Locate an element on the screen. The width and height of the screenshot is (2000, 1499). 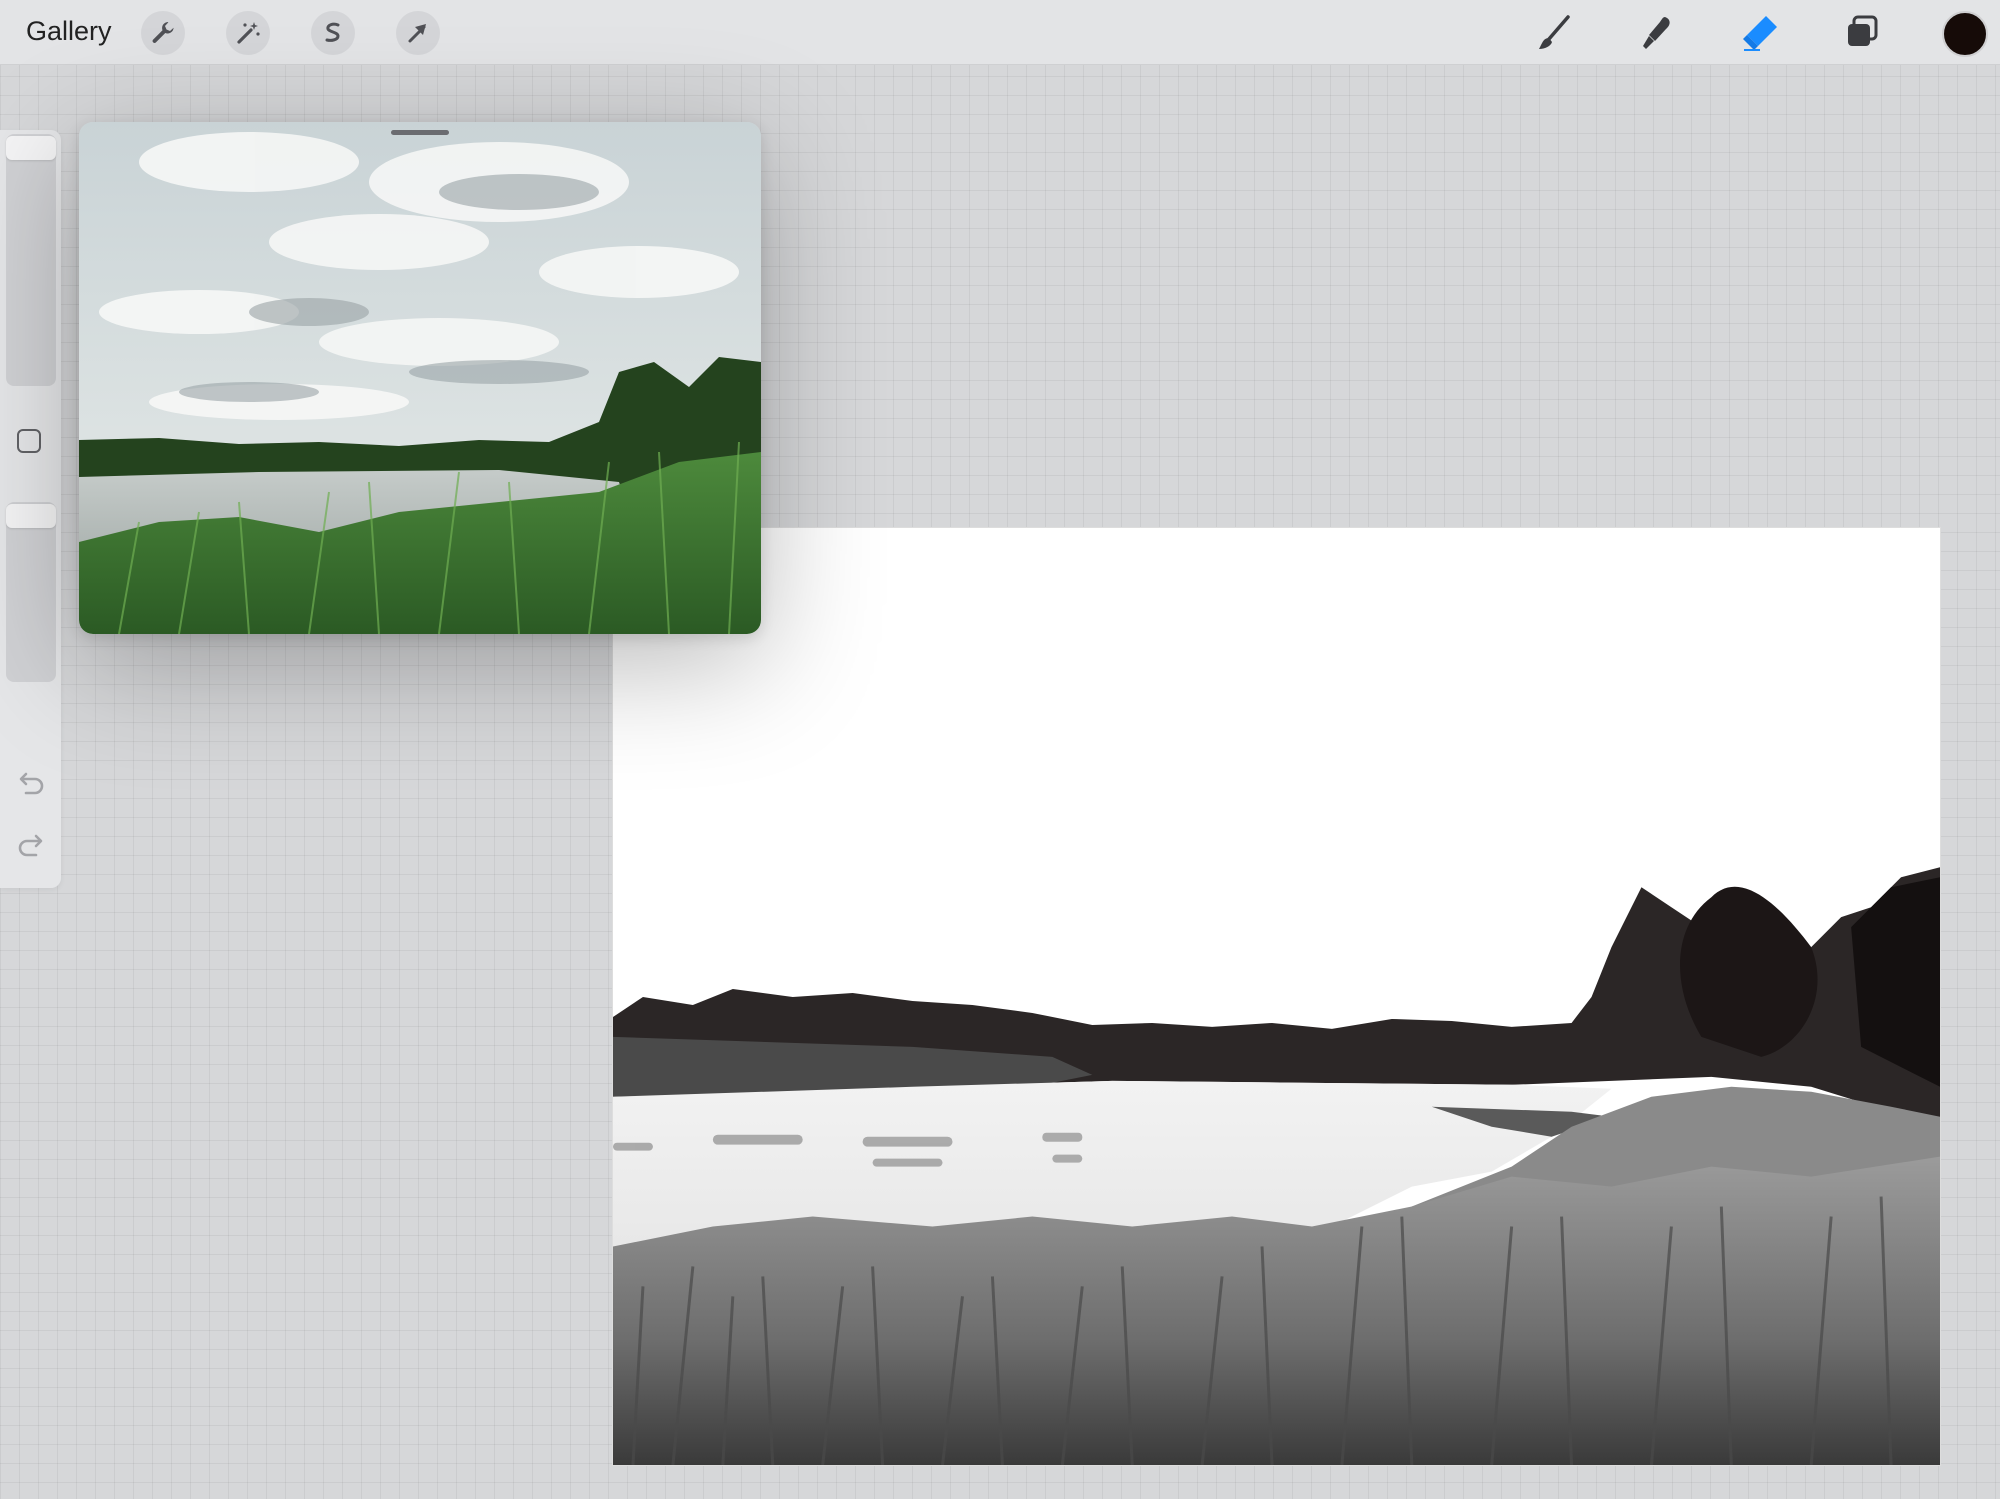
magic-wand-icon is located at coordinates (248, 33).